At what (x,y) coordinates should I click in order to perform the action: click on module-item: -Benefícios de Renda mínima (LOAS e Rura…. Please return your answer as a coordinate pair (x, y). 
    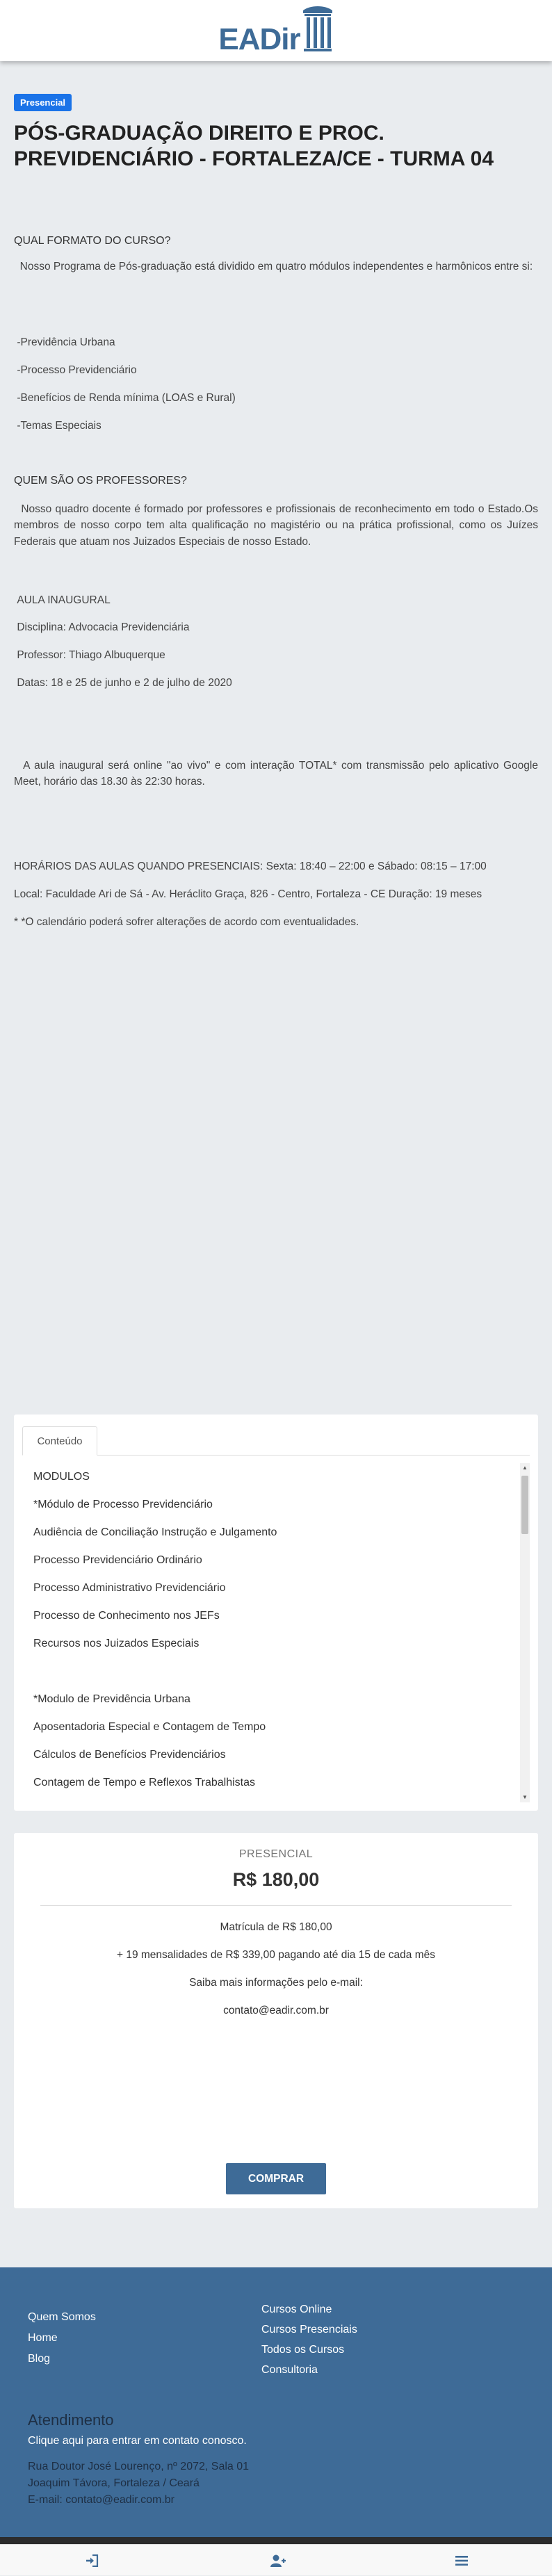
    Looking at the image, I should click on (126, 398).